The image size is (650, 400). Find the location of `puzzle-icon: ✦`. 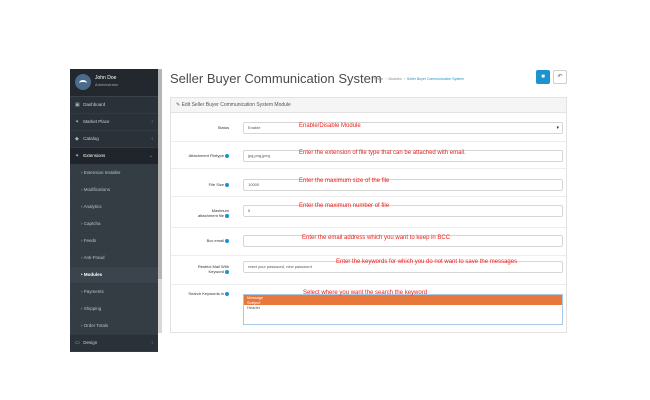

puzzle-icon: ✦ is located at coordinates (77, 122).